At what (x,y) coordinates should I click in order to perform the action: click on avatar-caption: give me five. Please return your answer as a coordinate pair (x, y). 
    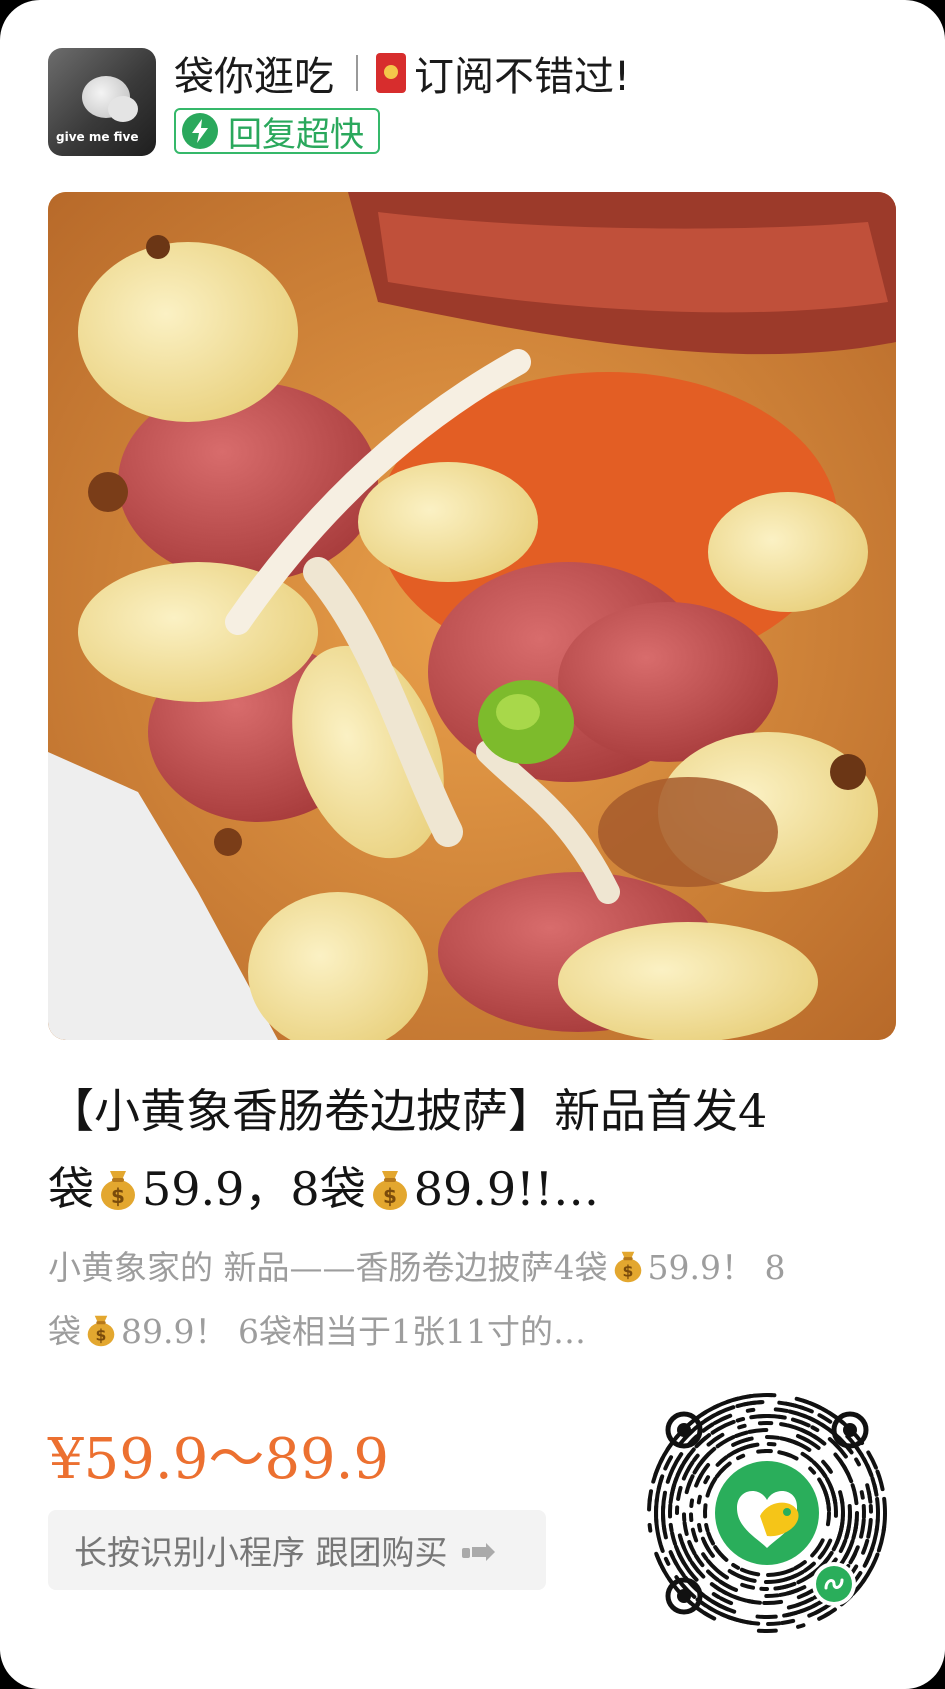
    Looking at the image, I should click on (97, 137).